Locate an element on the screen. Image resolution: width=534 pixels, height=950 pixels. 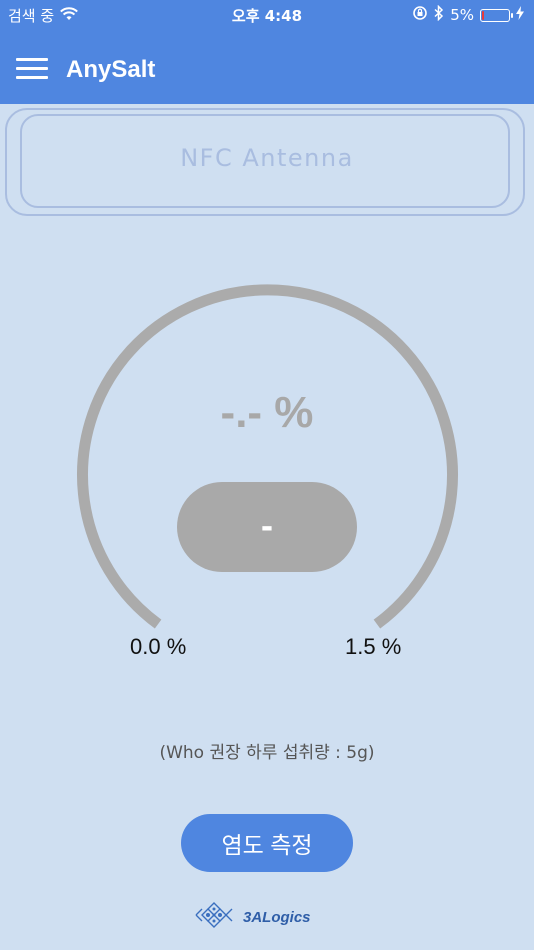
measure-salinity-button: 염도 측정 is located at coordinates (267, 843).